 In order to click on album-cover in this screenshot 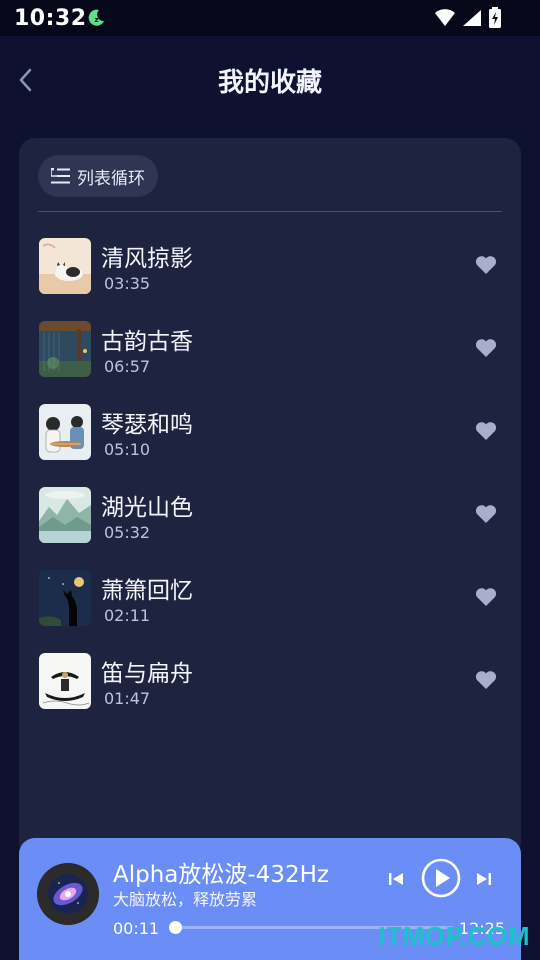, I will do `click(68, 894)`.